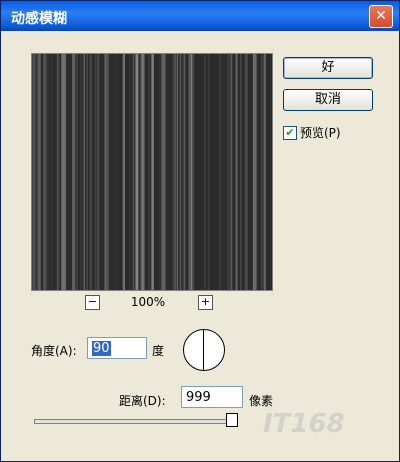 The image size is (400, 462). Describe the element at coordinates (200, 16) in the screenshot. I see `title-bar: 动感模糊 ✕` at that location.